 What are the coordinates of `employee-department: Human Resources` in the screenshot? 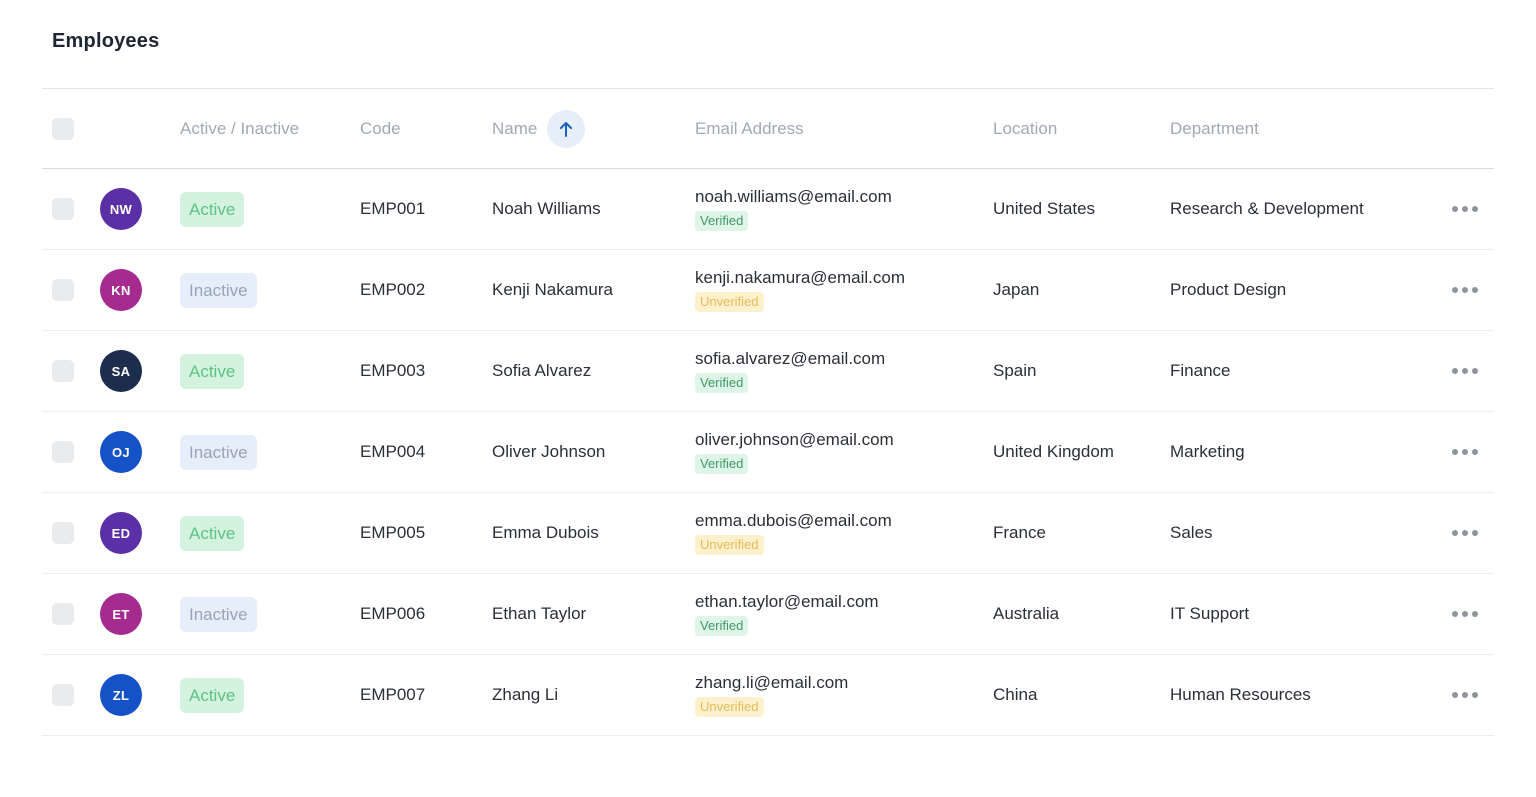 It's located at (1240, 694).